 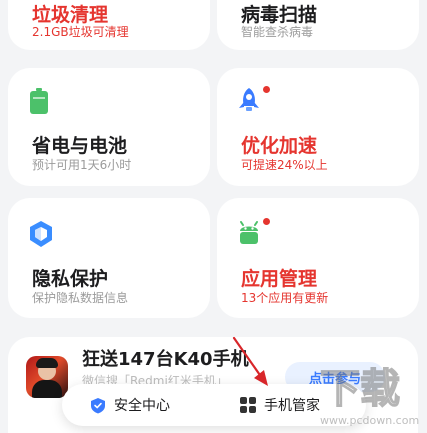 What do you see at coordinates (109, 258) in the screenshot?
I see `privacy-card: 隐私保护 保护隐私数据信息` at bounding box center [109, 258].